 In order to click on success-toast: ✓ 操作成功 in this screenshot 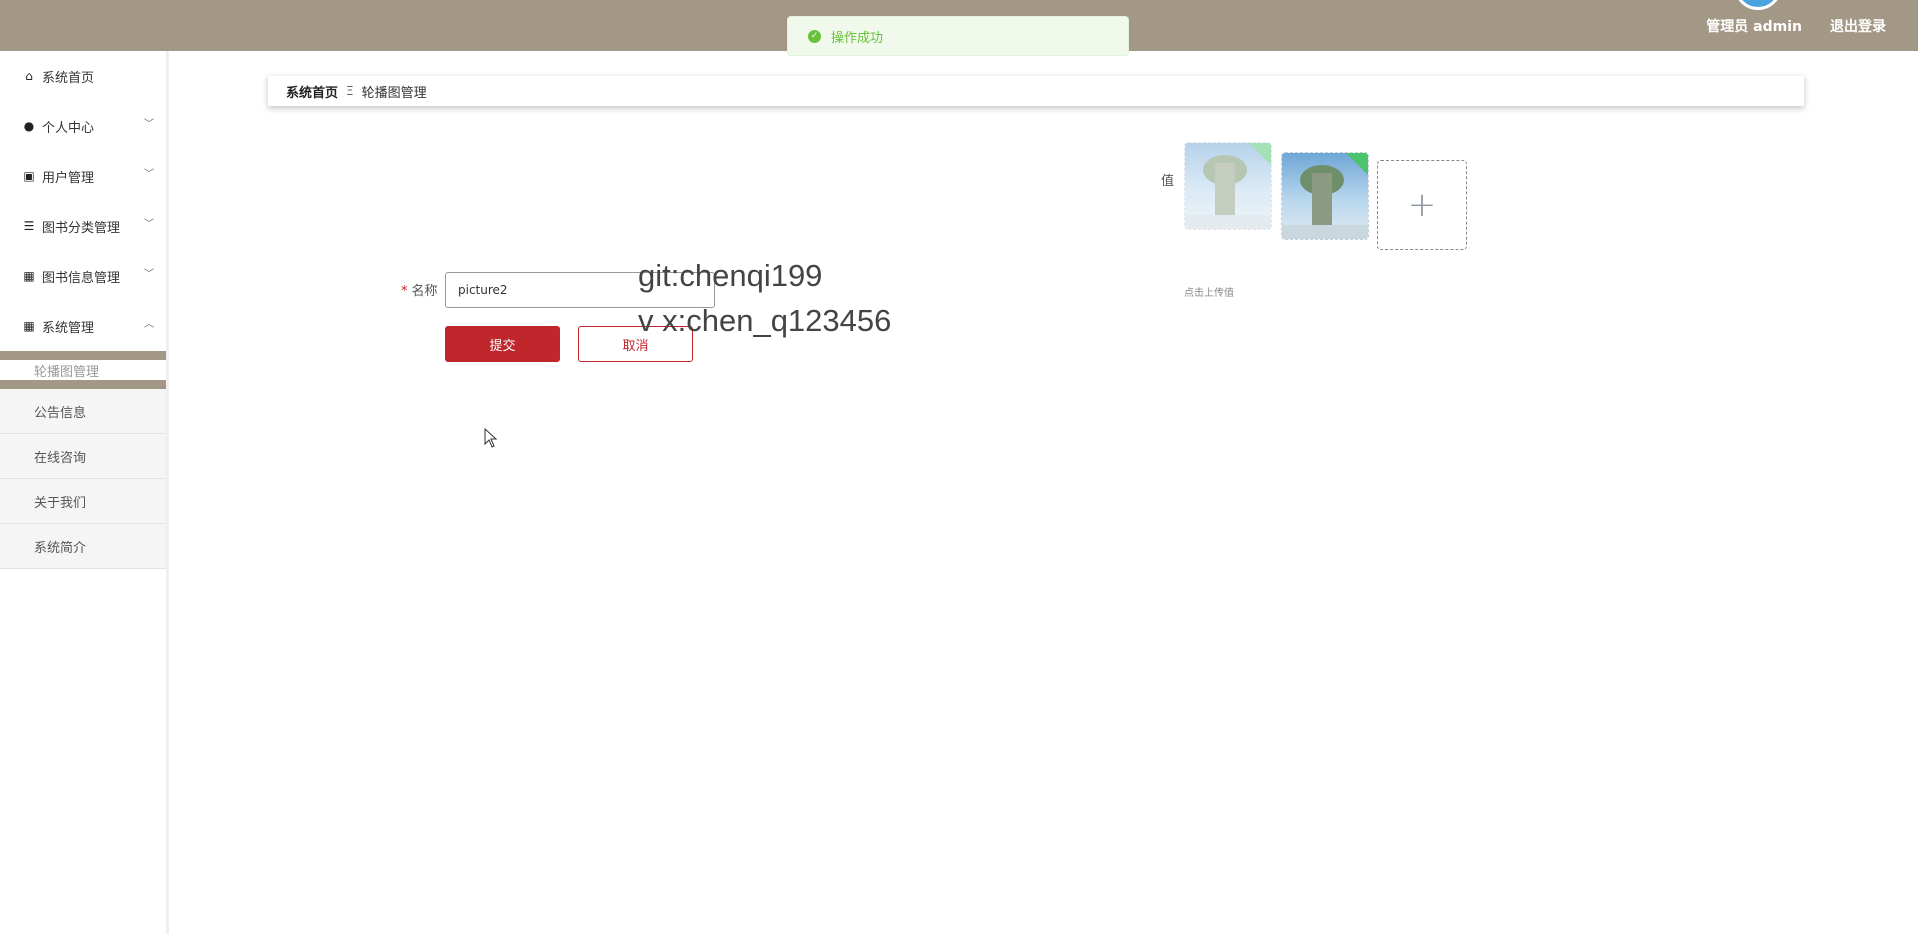, I will do `click(958, 36)`.